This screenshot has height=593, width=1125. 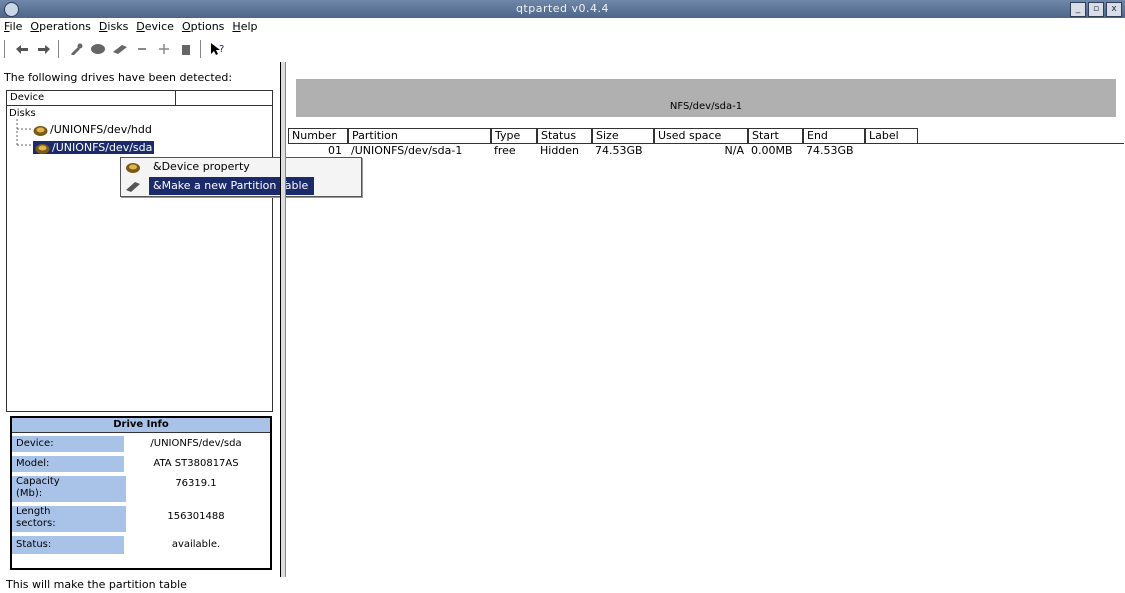 I want to click on window-titlebar: qtparted v0.4.4 _ ▫ x, so click(x=562, y=9).